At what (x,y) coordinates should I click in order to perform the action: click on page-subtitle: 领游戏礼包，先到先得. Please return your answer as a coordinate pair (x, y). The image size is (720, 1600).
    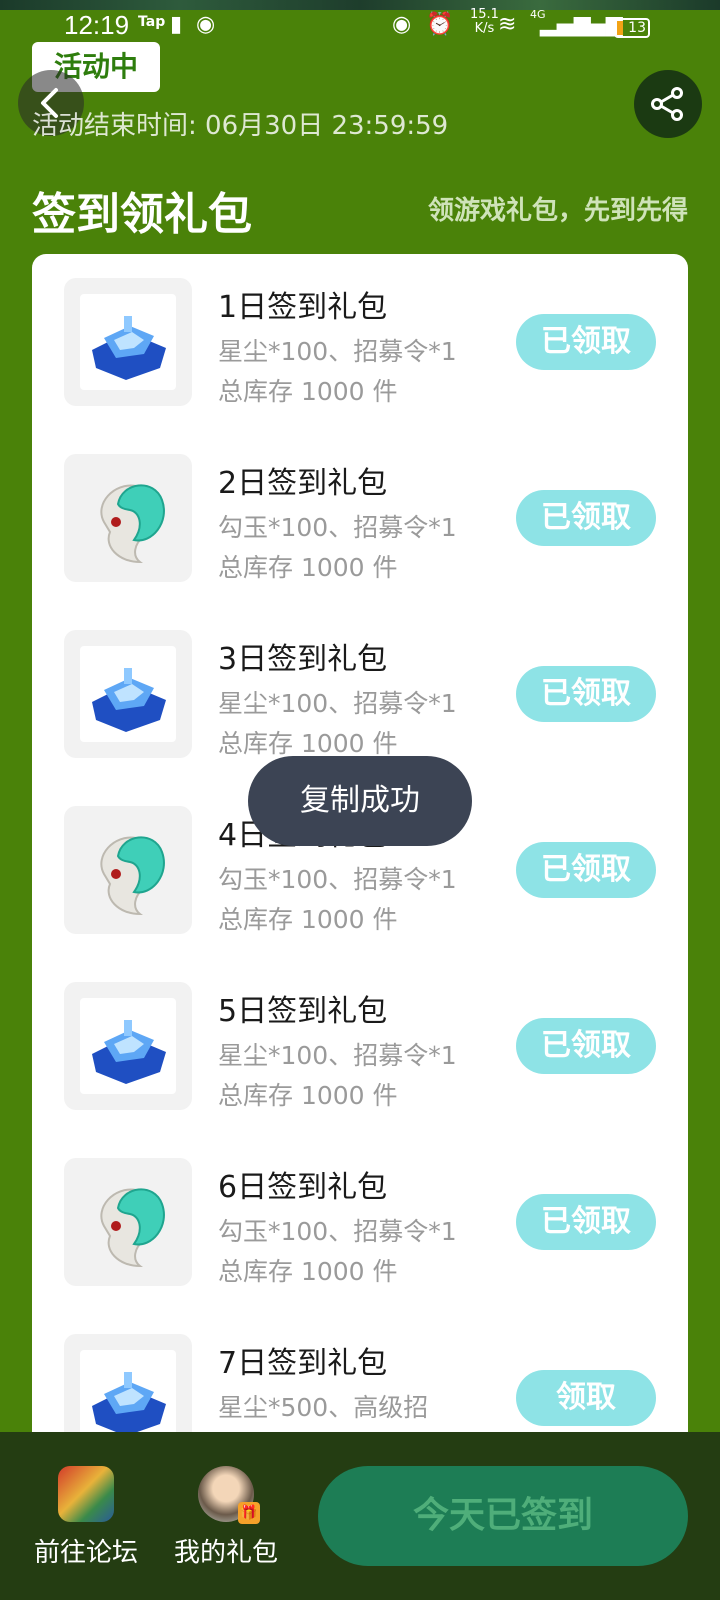
    Looking at the image, I should click on (557, 211).